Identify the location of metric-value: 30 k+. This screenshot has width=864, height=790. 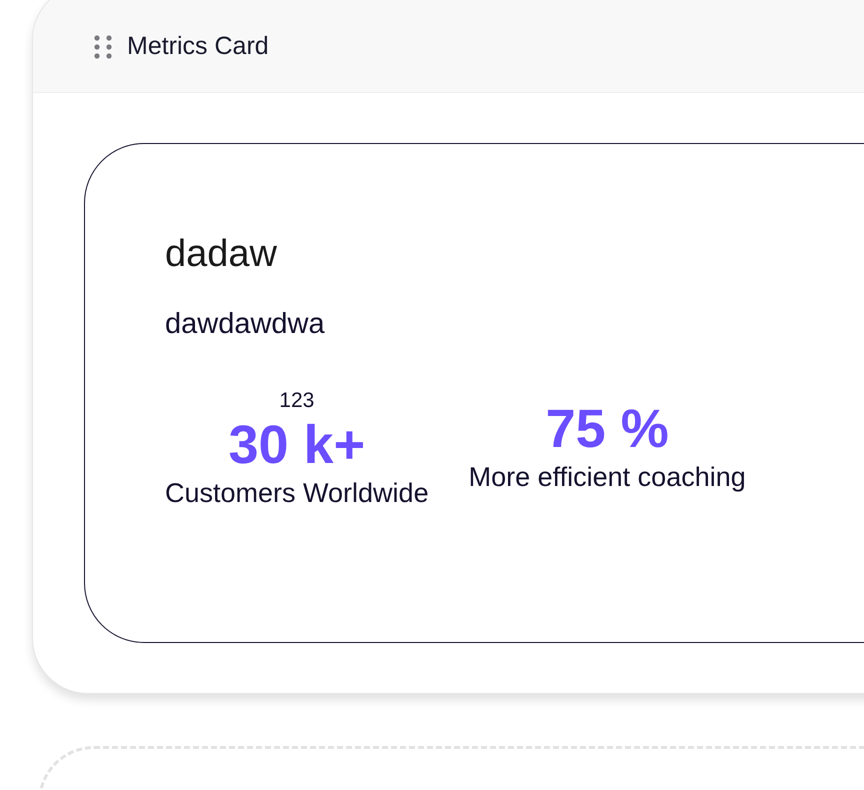
(297, 445).